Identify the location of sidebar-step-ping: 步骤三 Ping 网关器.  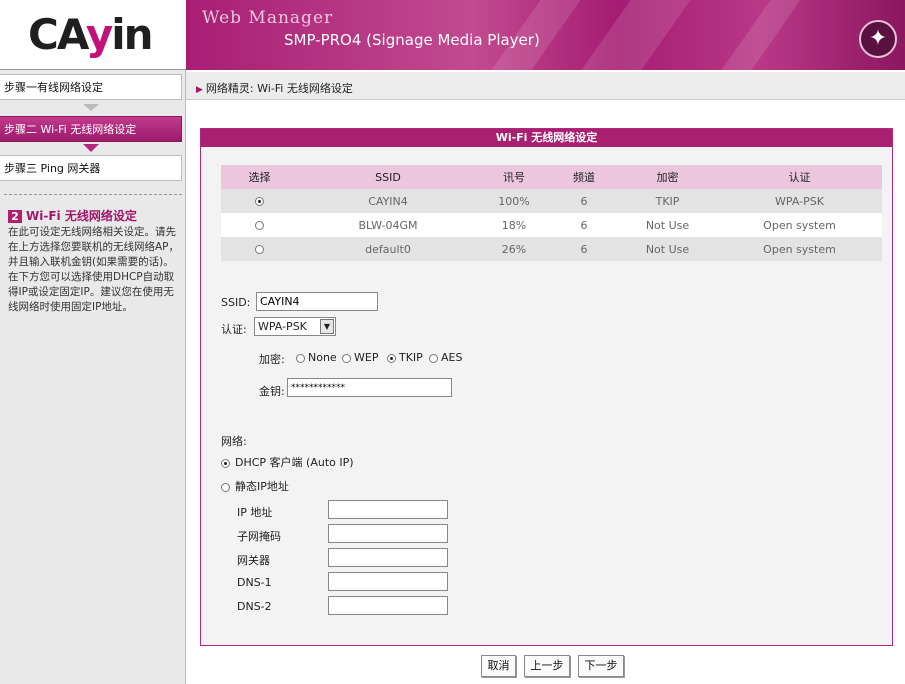
(91, 168).